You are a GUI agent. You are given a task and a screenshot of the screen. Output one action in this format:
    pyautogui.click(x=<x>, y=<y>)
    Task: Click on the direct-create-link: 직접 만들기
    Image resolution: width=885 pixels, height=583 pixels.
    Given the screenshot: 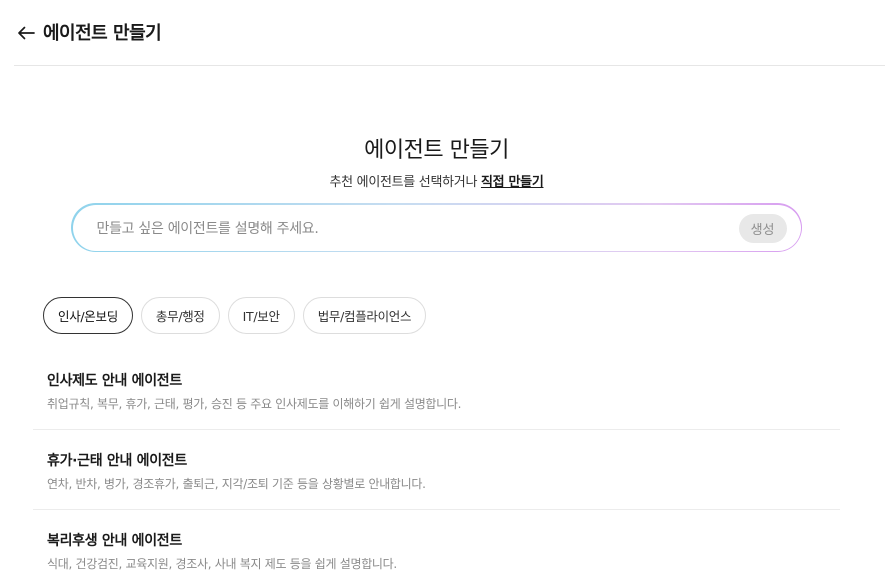 What is the action you would take?
    pyautogui.click(x=512, y=182)
    